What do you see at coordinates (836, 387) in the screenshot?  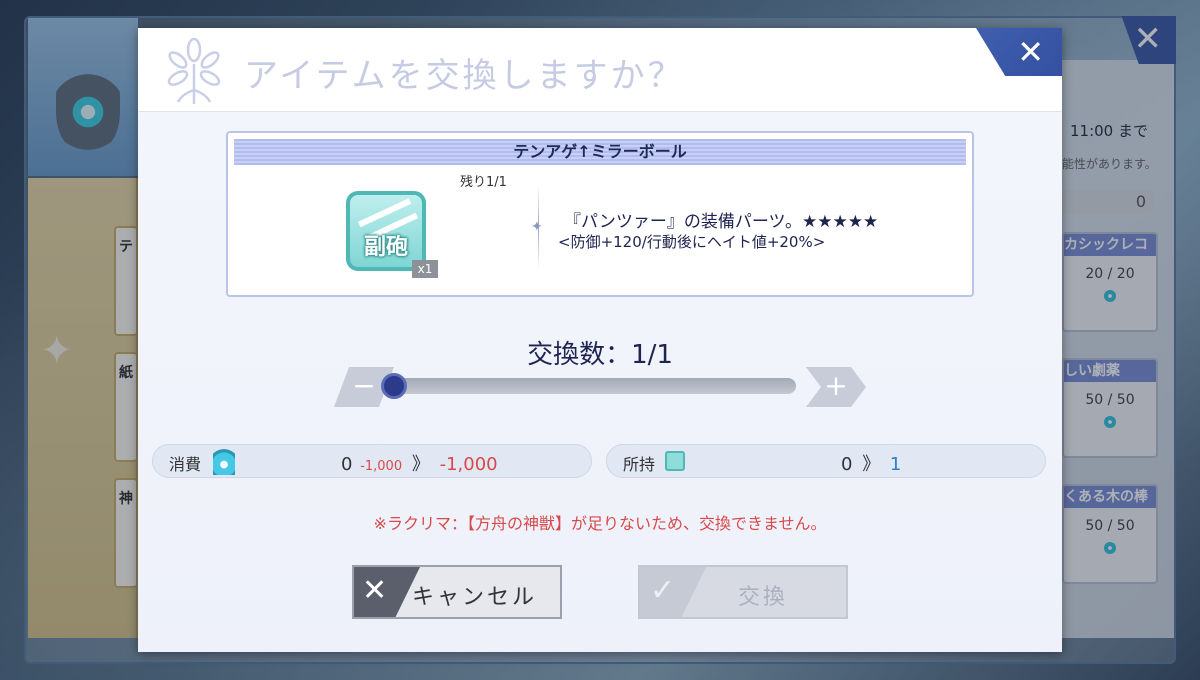 I see `increase-button: +` at bounding box center [836, 387].